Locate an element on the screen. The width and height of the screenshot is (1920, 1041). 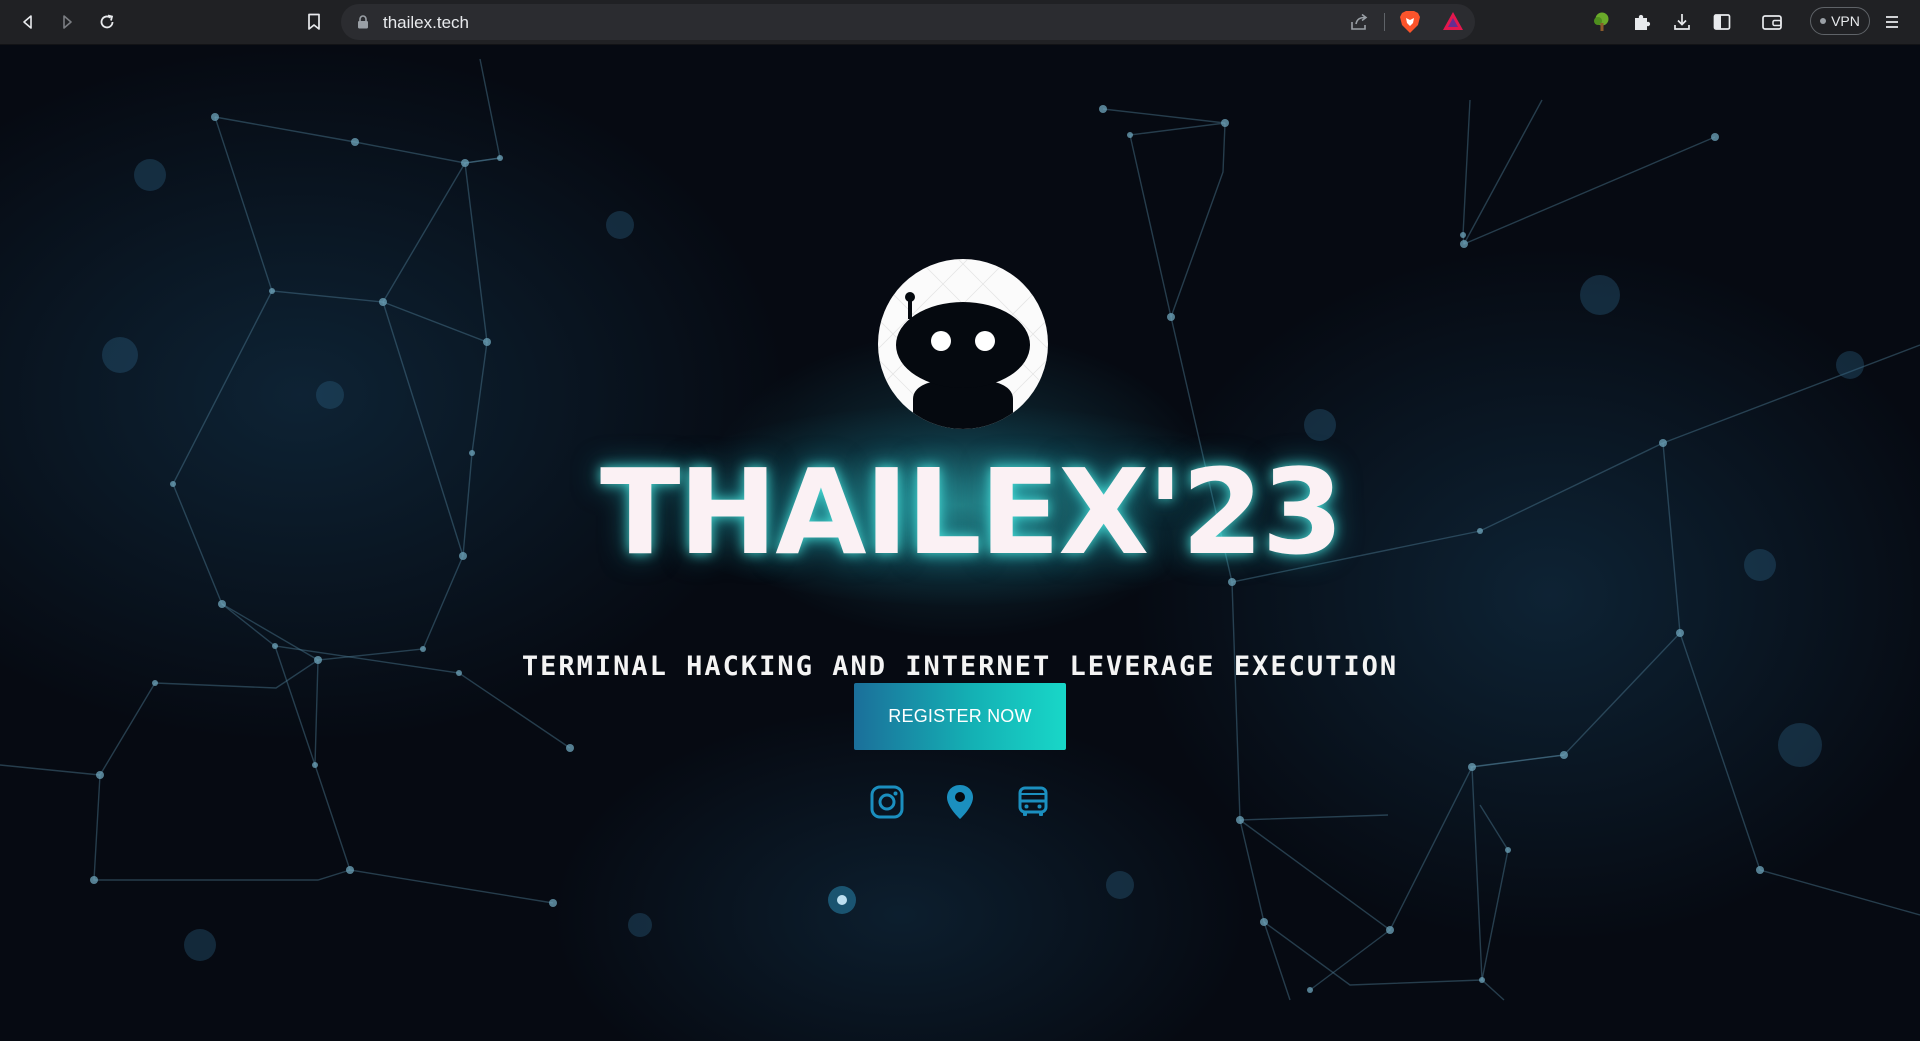
brave-rewards-icon is located at coordinates (1453, 23).